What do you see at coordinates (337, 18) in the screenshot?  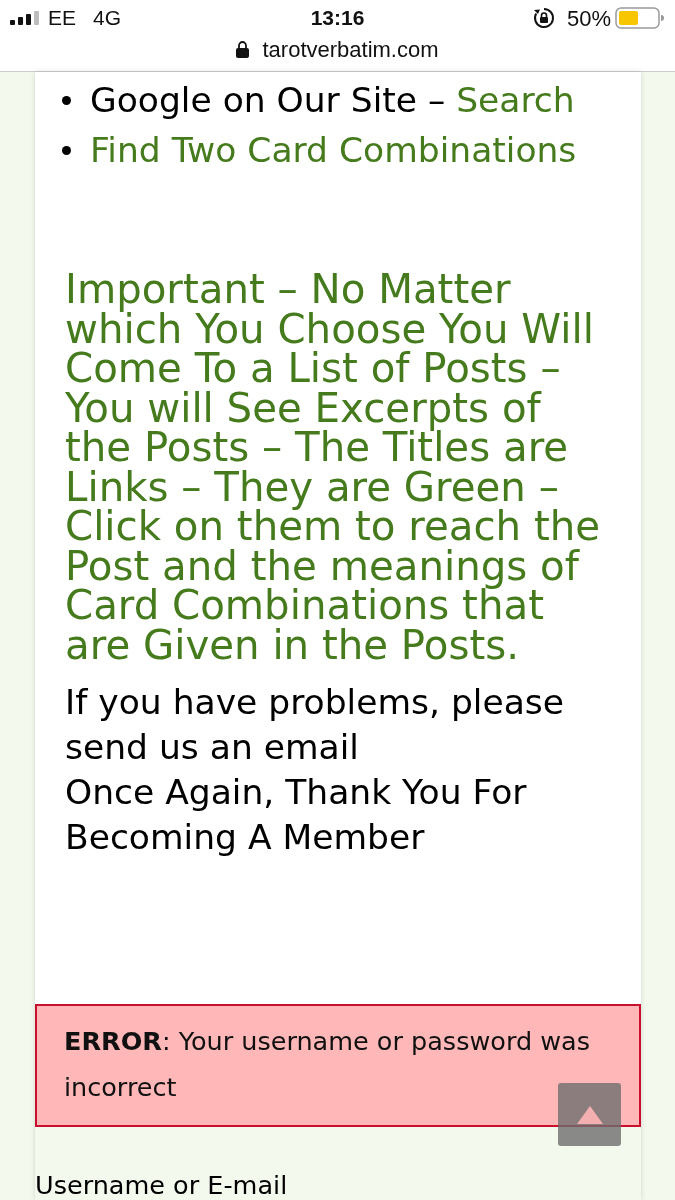 I see `clock-time: 13:16` at bounding box center [337, 18].